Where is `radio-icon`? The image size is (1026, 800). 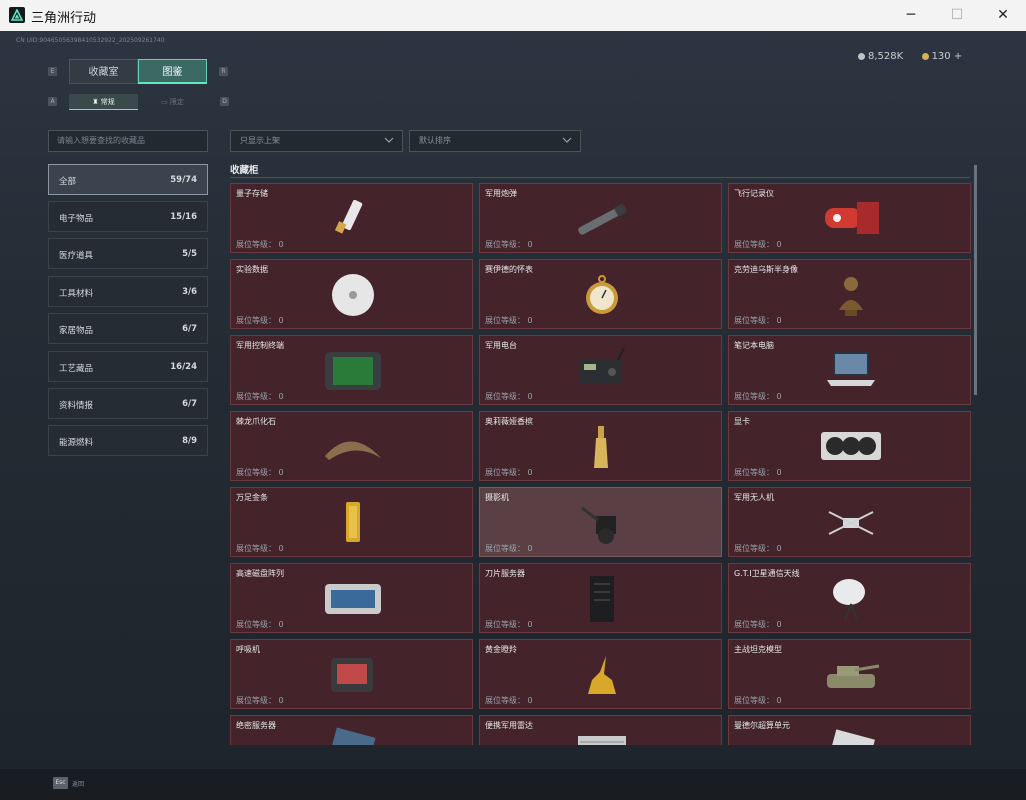
radio-icon is located at coordinates (602, 371).